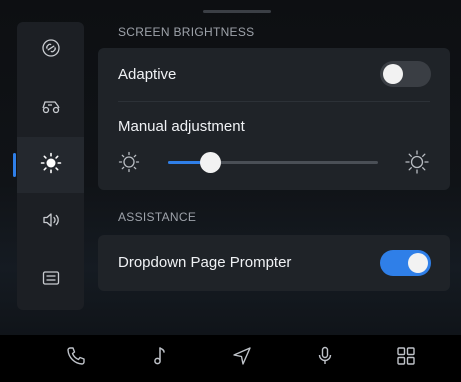 The height and width of the screenshot is (382, 461). Describe the element at coordinates (147, 74) in the screenshot. I see `adaptive-label: Adaptive` at that location.